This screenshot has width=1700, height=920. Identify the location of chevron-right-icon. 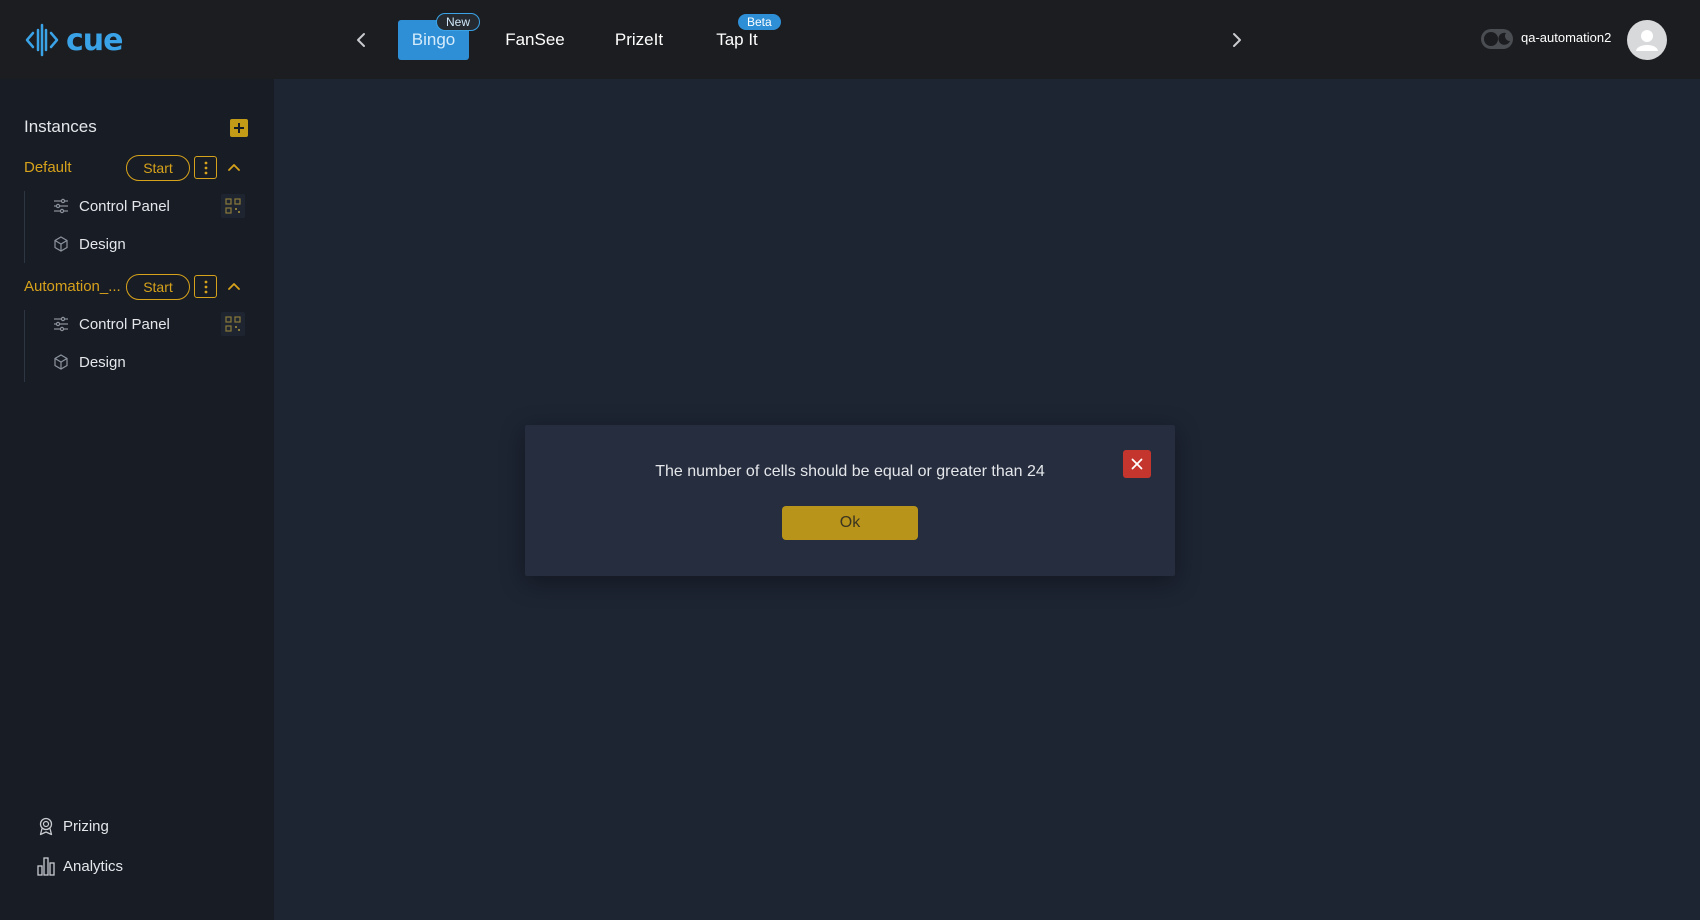
(1237, 40).